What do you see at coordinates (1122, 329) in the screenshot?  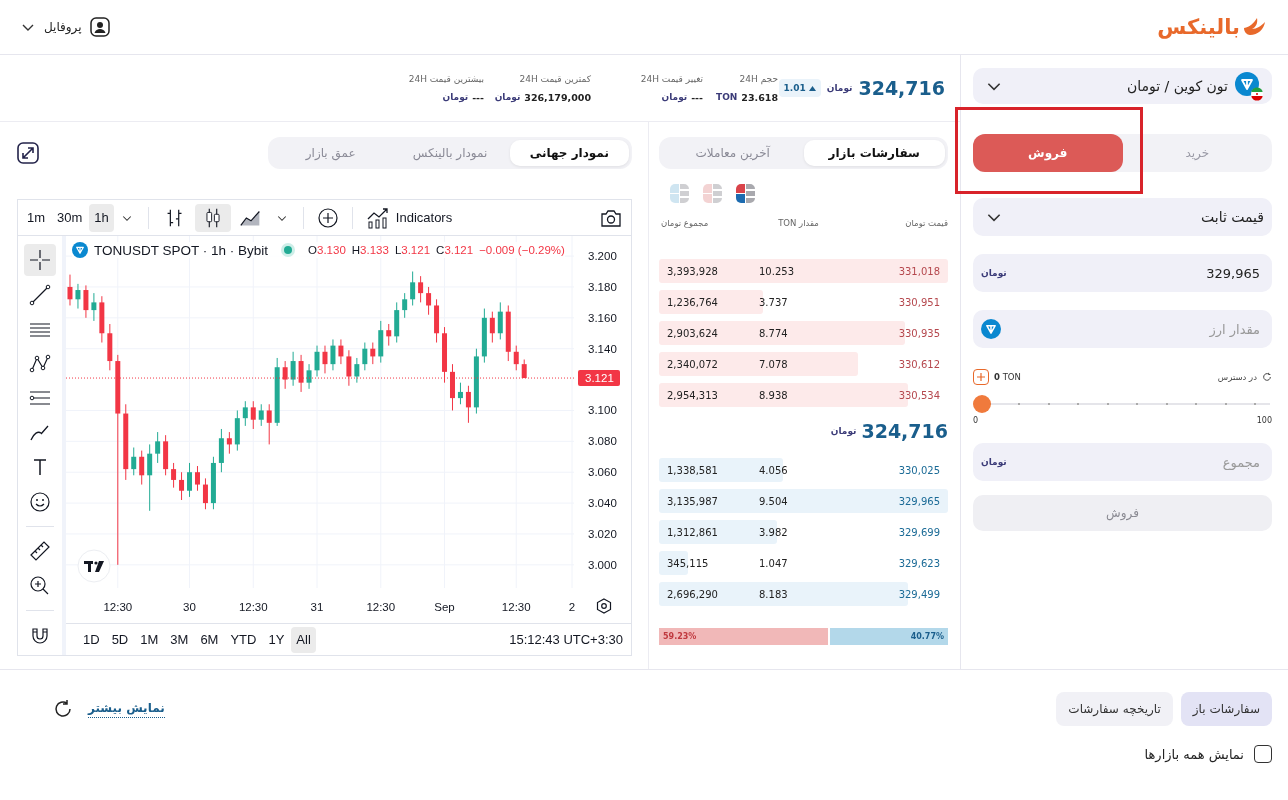 I see `amount-field: مقدار ارز` at bounding box center [1122, 329].